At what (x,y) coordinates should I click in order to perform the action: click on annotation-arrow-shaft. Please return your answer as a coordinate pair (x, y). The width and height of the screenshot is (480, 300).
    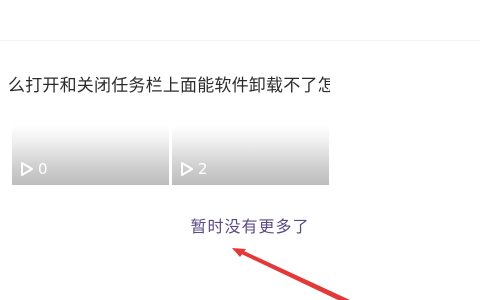
    Looking at the image, I should click on (291, 275).